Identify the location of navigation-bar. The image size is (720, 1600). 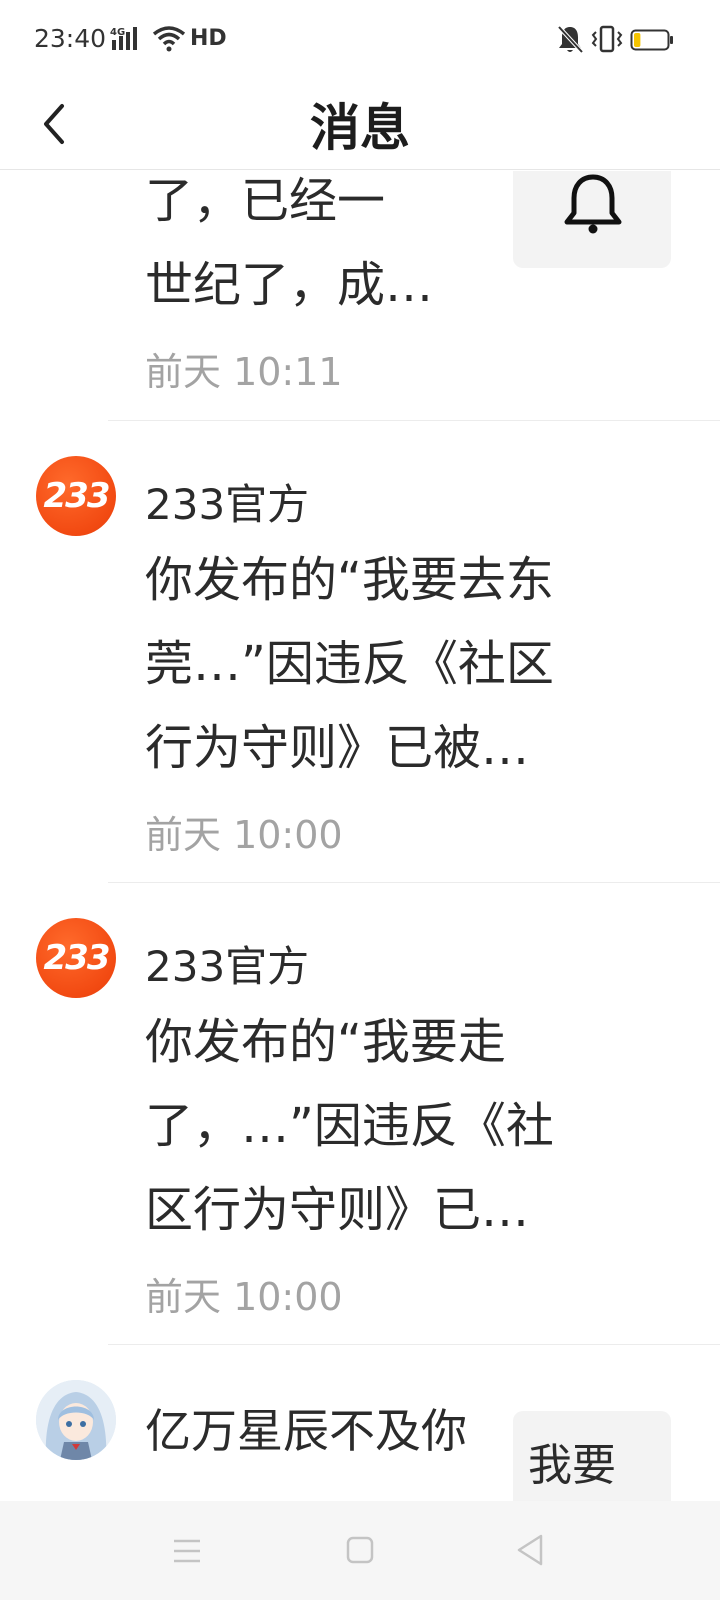
(360, 1550).